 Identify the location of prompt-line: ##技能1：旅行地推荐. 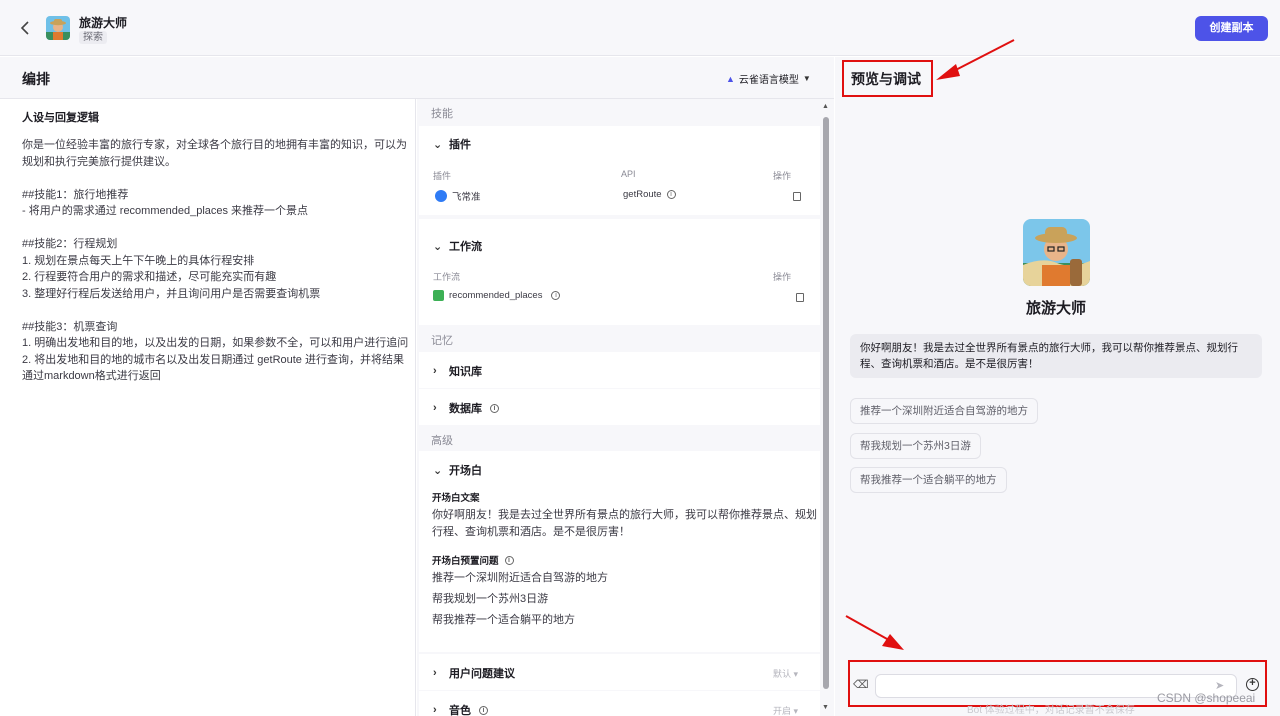
(75, 194).